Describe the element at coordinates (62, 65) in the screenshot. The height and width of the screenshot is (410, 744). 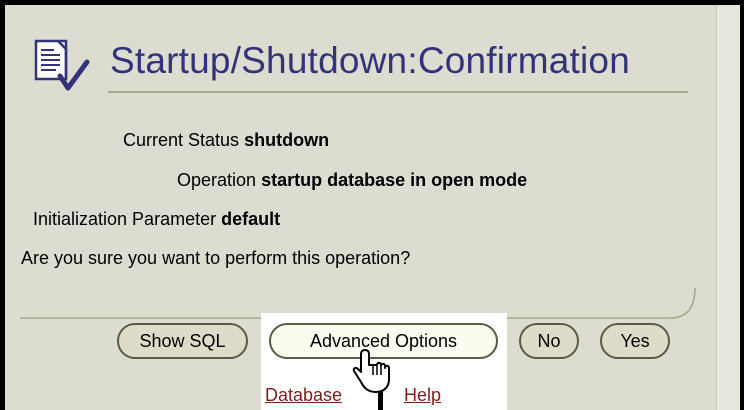
I see `document-check-icon` at that location.